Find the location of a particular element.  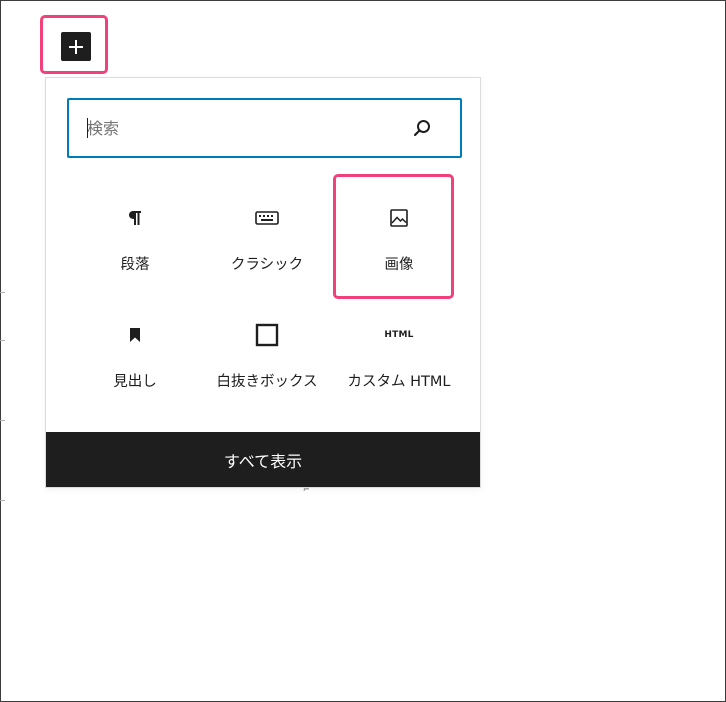

block-search-input is located at coordinates (239, 128).